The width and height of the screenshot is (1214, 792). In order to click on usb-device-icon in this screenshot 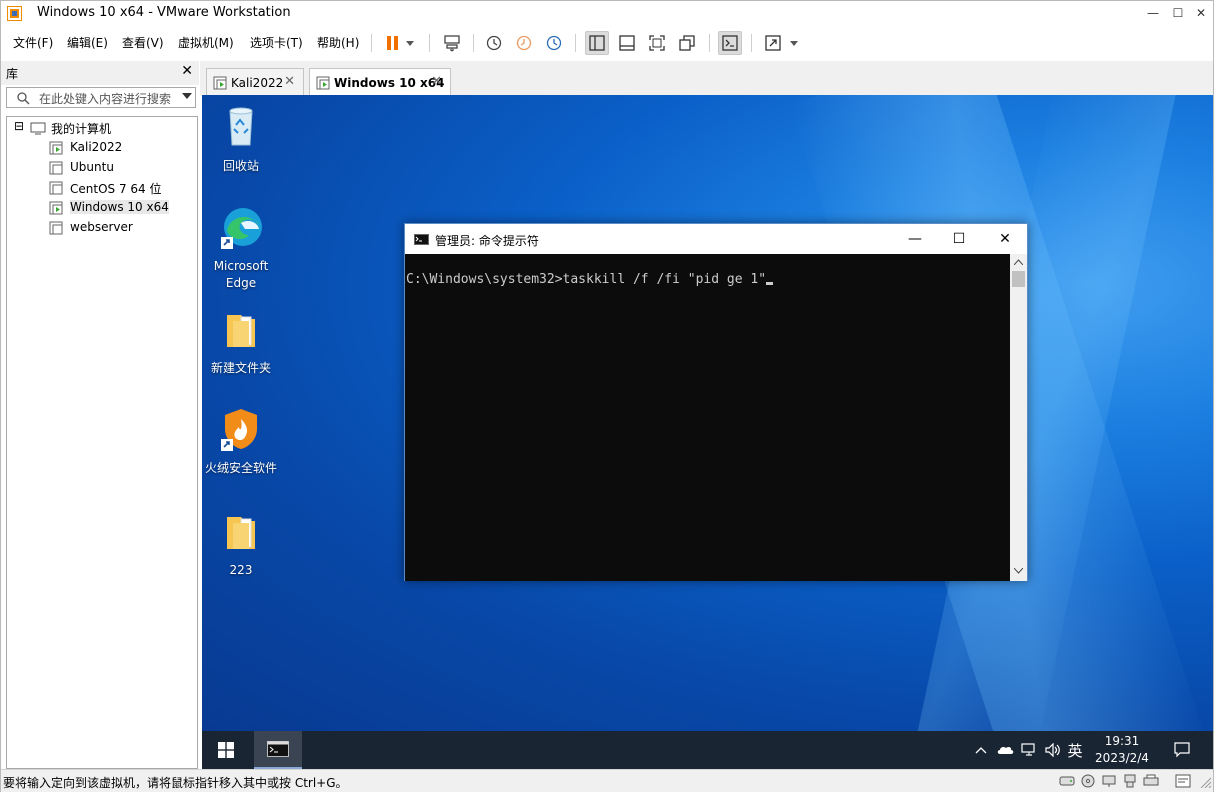, I will do `click(1130, 781)`.